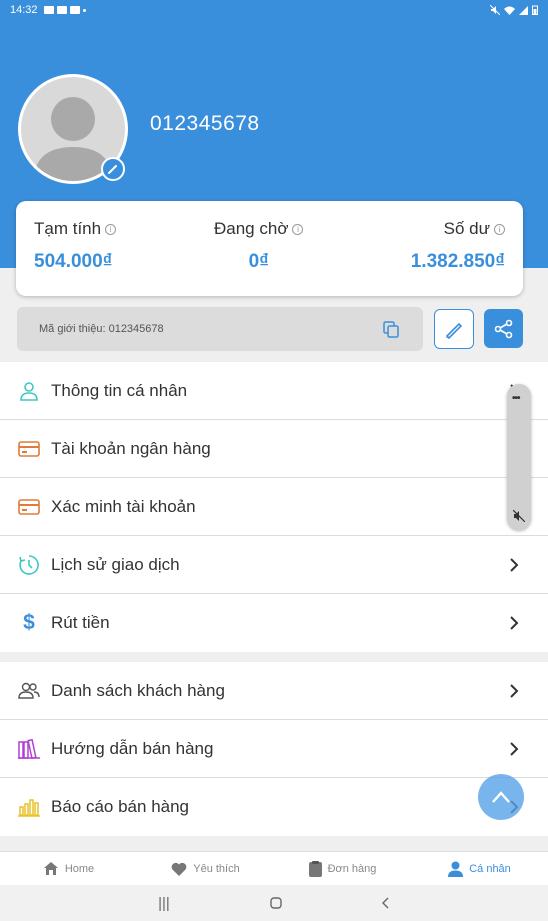  I want to click on dot-icon, so click(84, 10).